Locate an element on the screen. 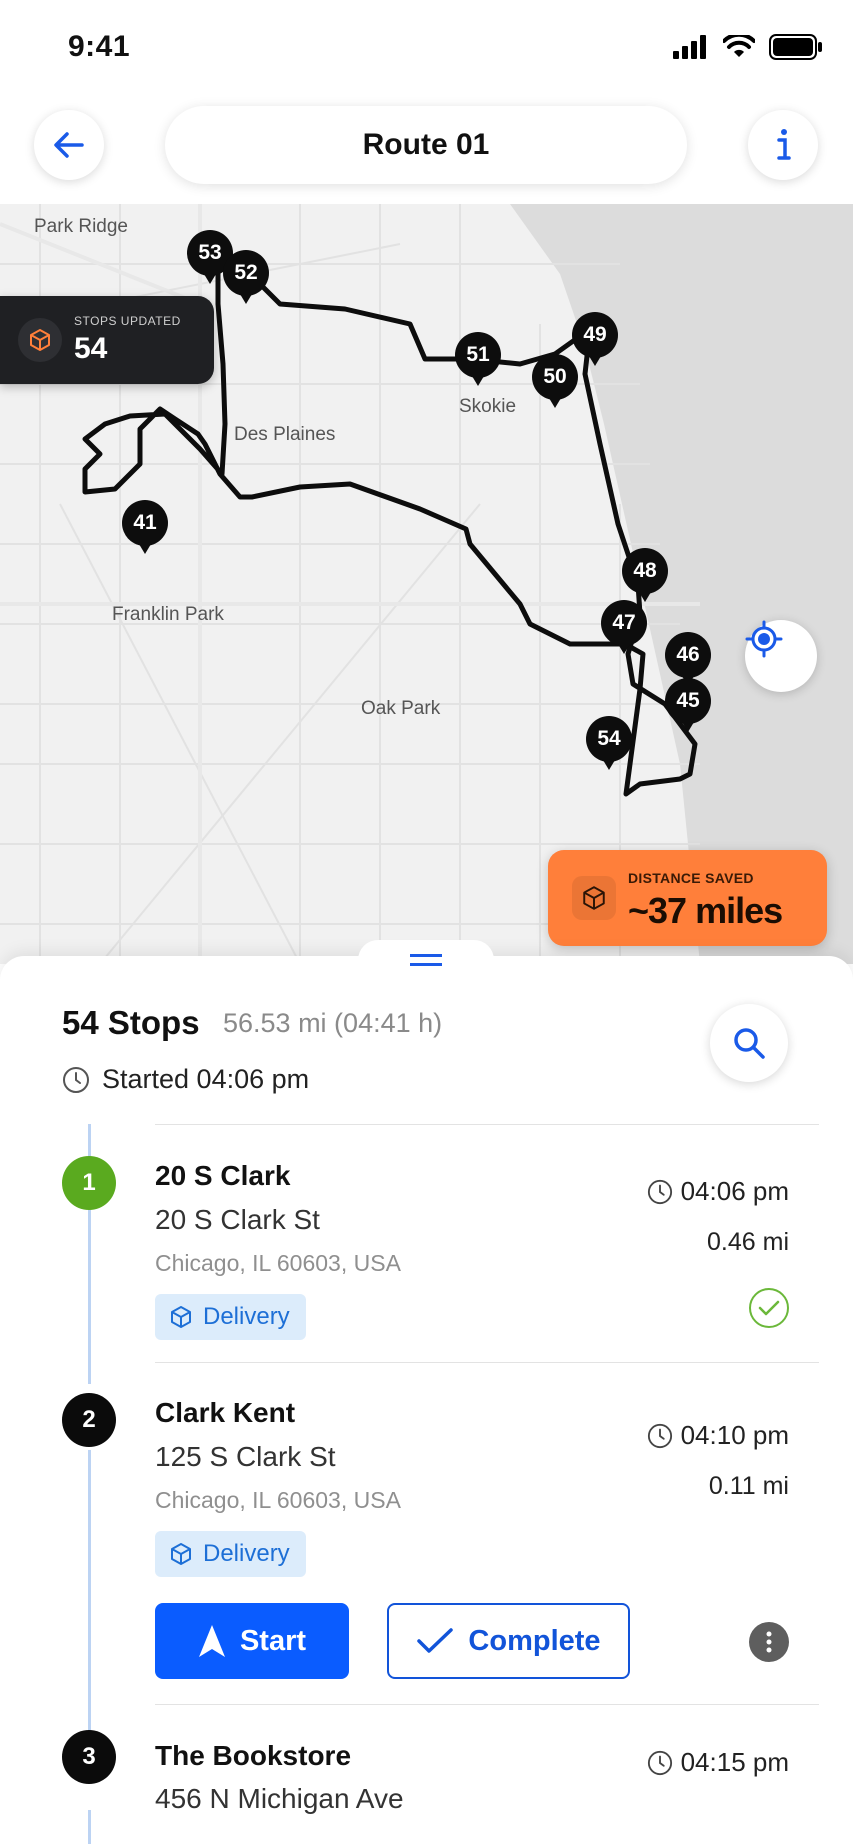  stop-address-3: 456 N Michigan Ave is located at coordinates (279, 1798).